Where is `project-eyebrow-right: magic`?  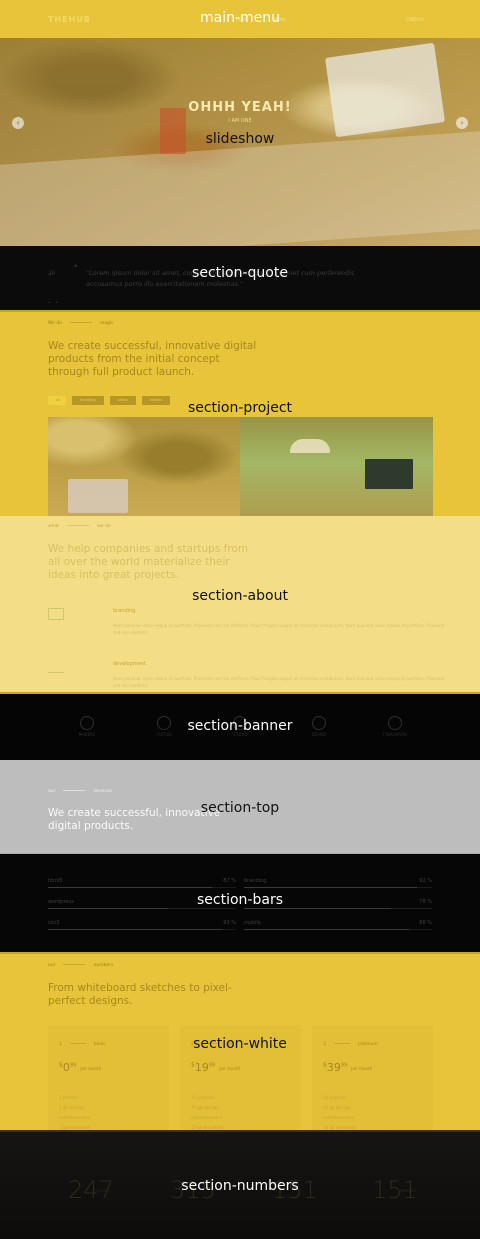 project-eyebrow-right: magic is located at coordinates (107, 323).